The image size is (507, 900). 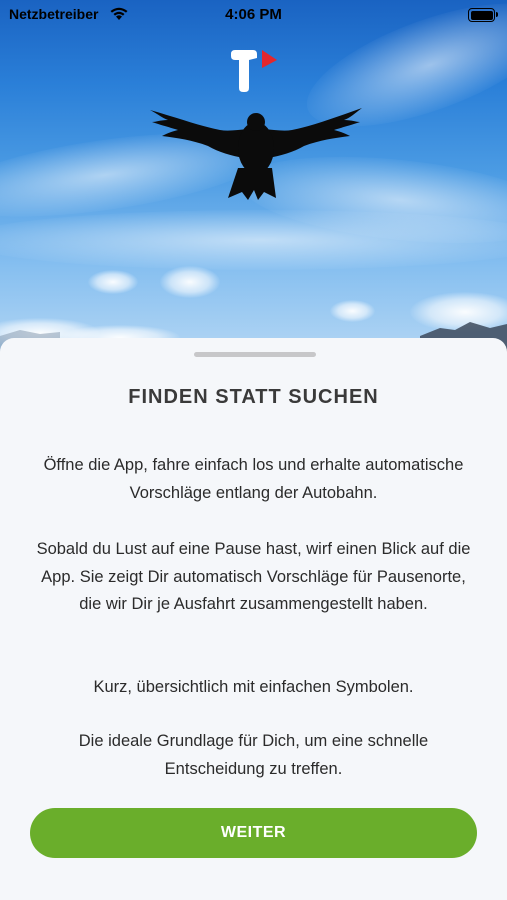 What do you see at coordinates (256, 154) in the screenshot?
I see `bird-silhouette` at bounding box center [256, 154].